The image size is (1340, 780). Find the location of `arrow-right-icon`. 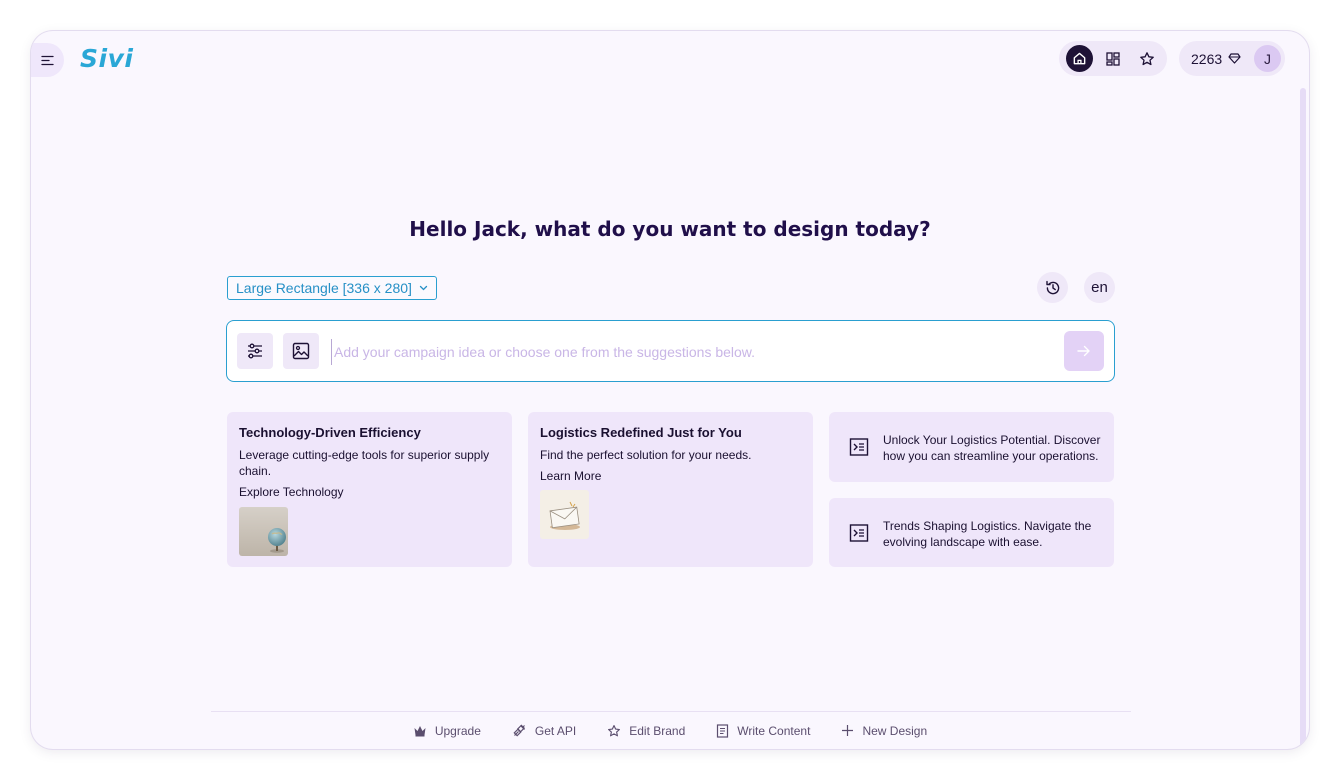

arrow-right-icon is located at coordinates (1084, 351).